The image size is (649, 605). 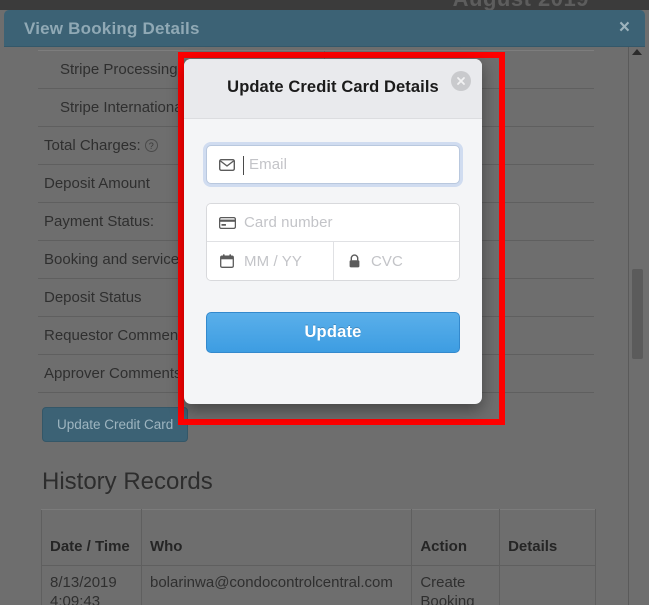 What do you see at coordinates (456, 585) in the screenshot?
I see `cell-action: Create Booking` at bounding box center [456, 585].